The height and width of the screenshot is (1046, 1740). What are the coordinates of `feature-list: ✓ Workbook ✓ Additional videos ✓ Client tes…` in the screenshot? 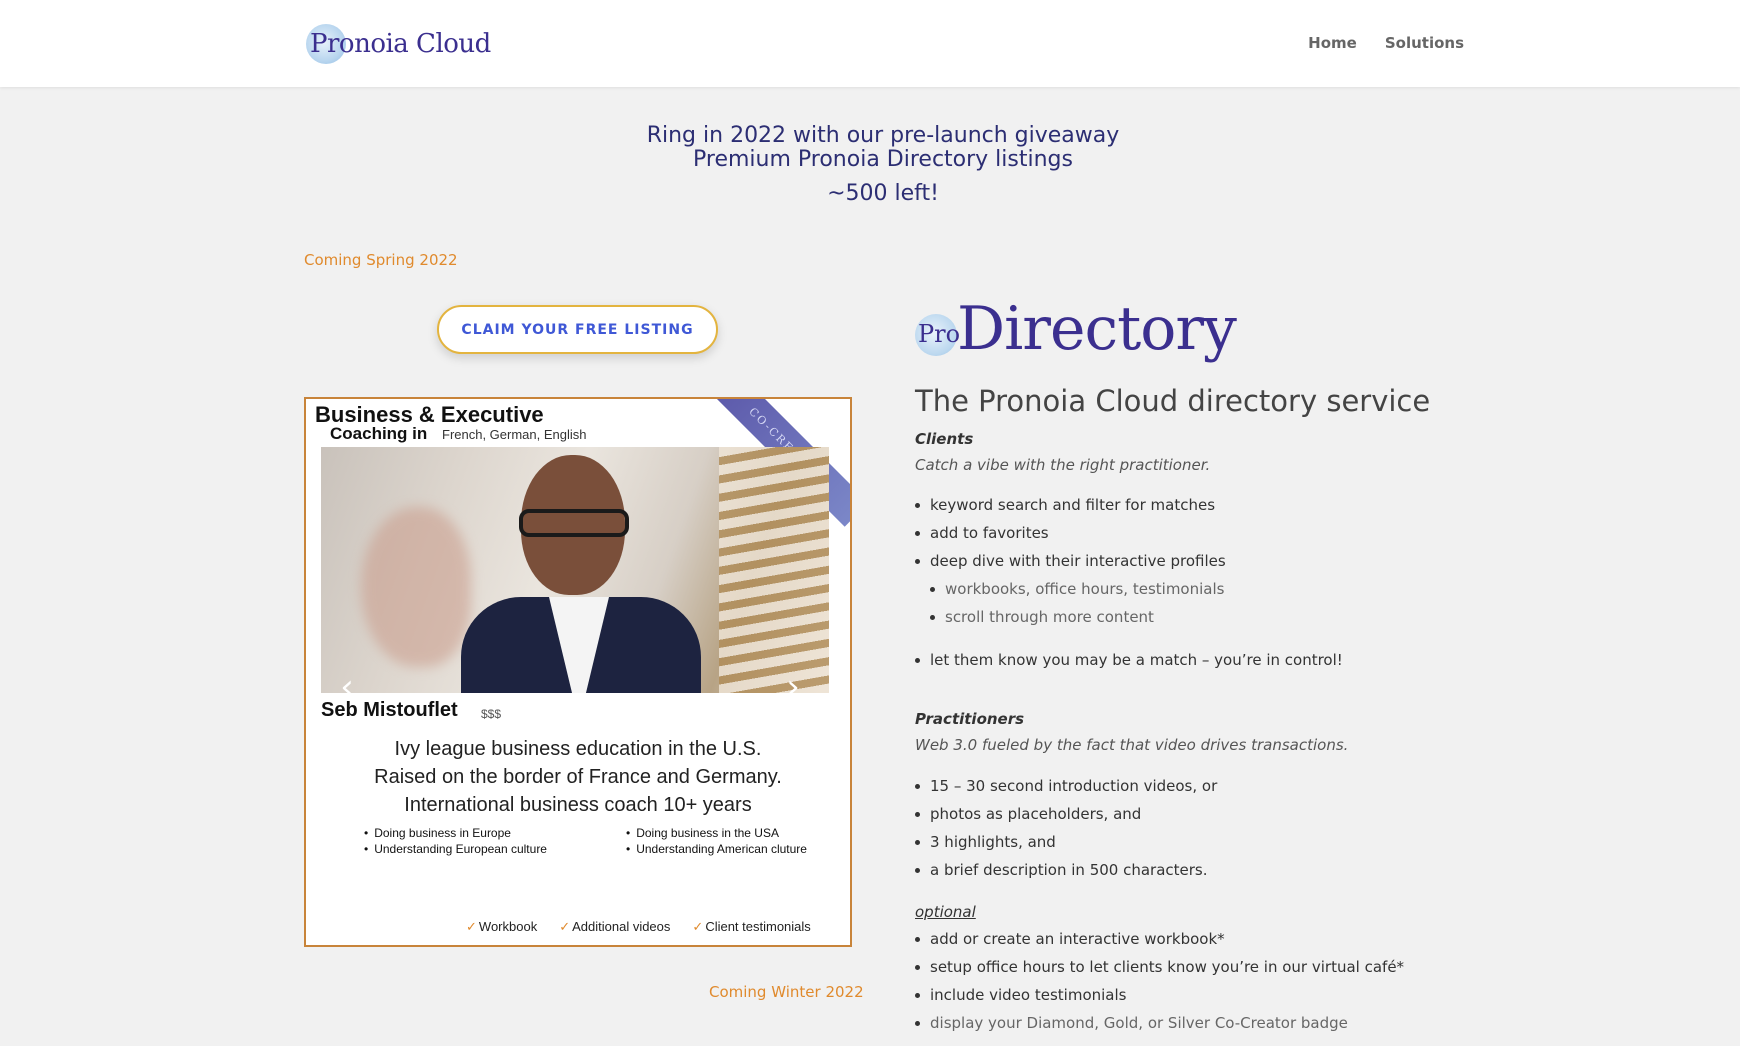 It's located at (638, 927).